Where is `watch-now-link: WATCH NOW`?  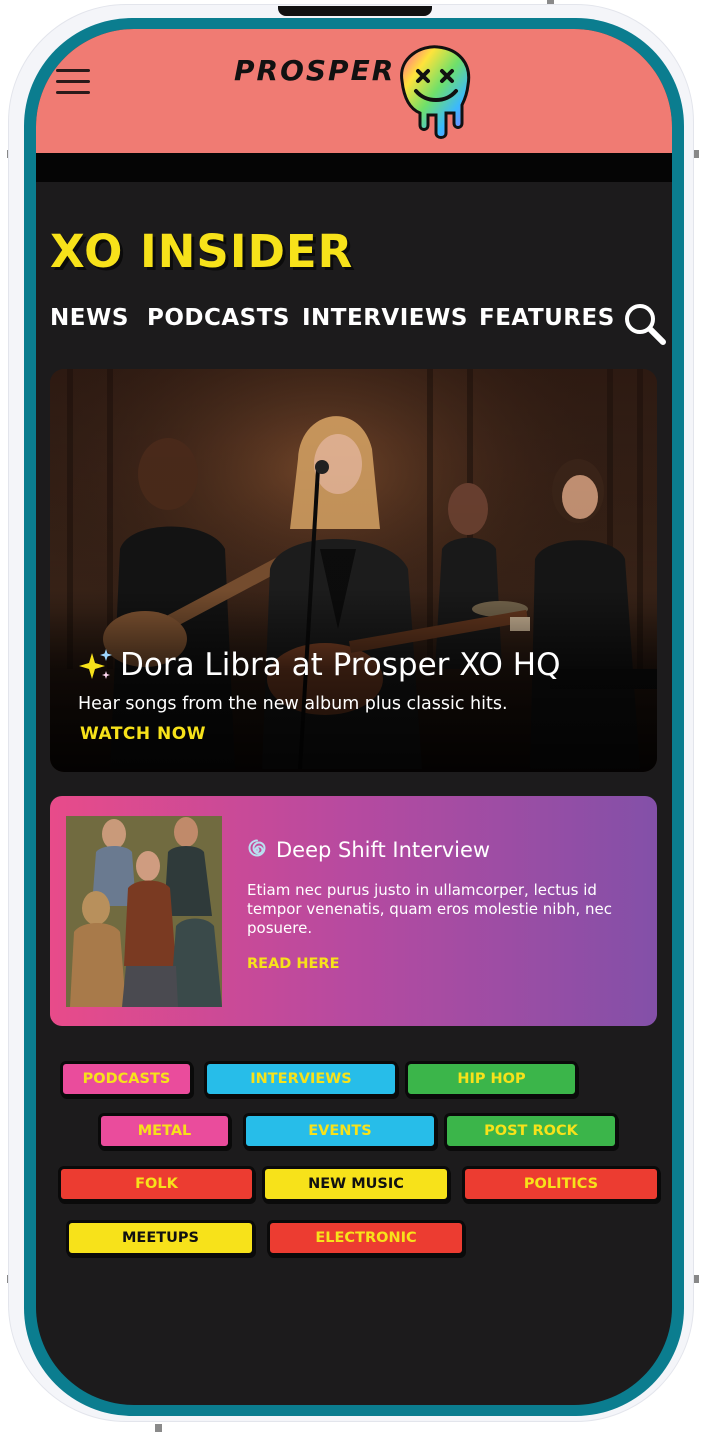
watch-now-link: WATCH NOW is located at coordinates (143, 734).